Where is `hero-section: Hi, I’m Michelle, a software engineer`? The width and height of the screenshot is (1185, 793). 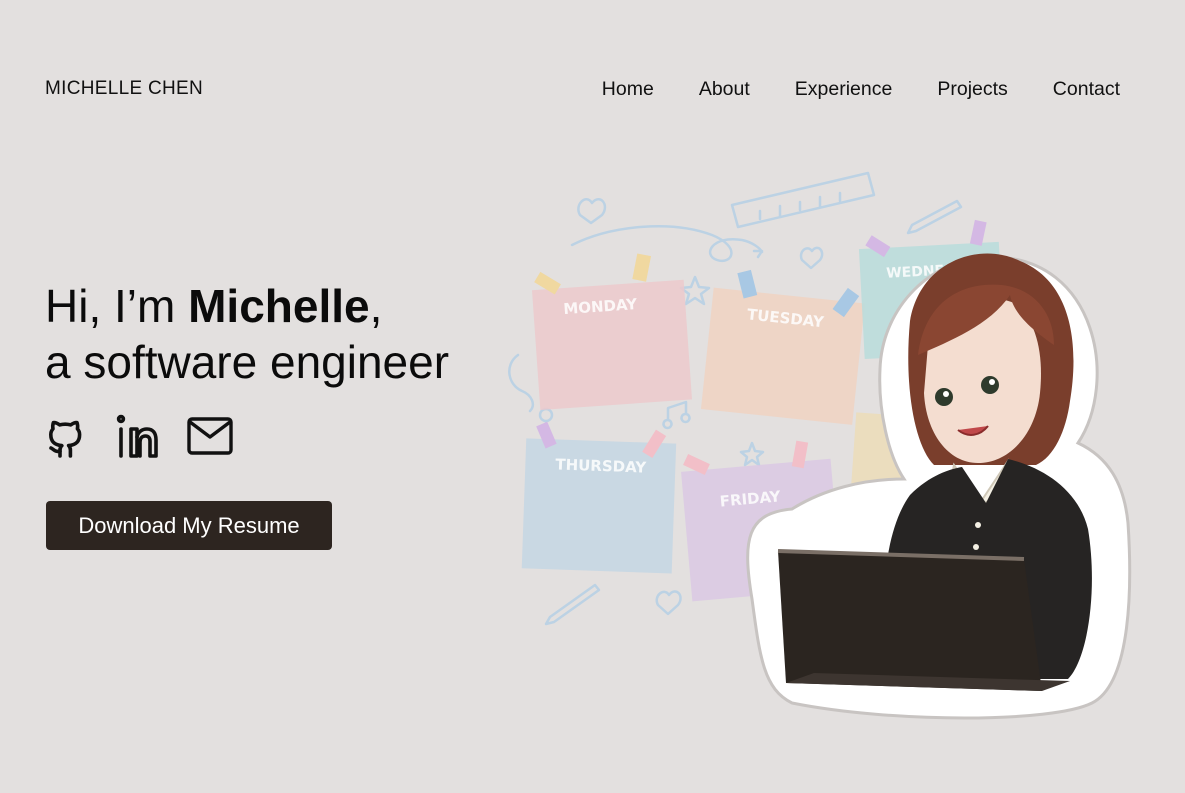
hero-section: Hi, I’m Michelle, a software engineer is located at coordinates (247, 334).